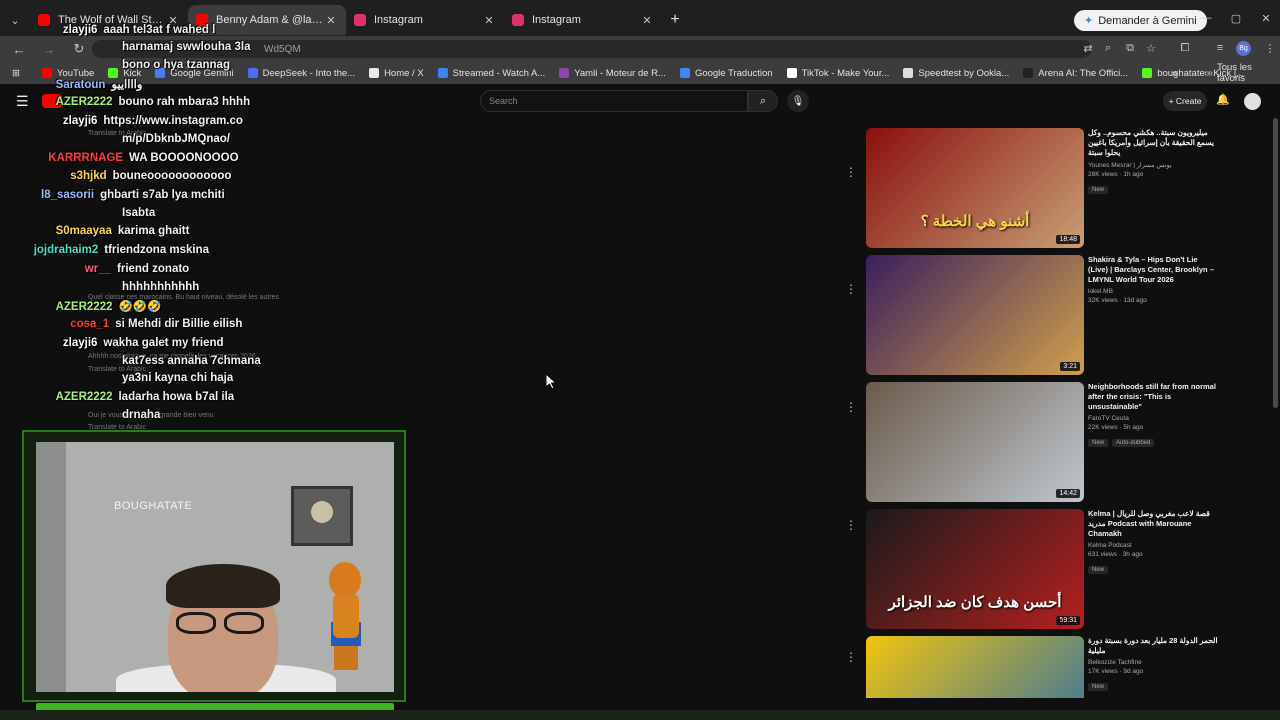 The width and height of the screenshot is (1280, 720). I want to click on chat-username: s3hjkd, so click(88, 176).